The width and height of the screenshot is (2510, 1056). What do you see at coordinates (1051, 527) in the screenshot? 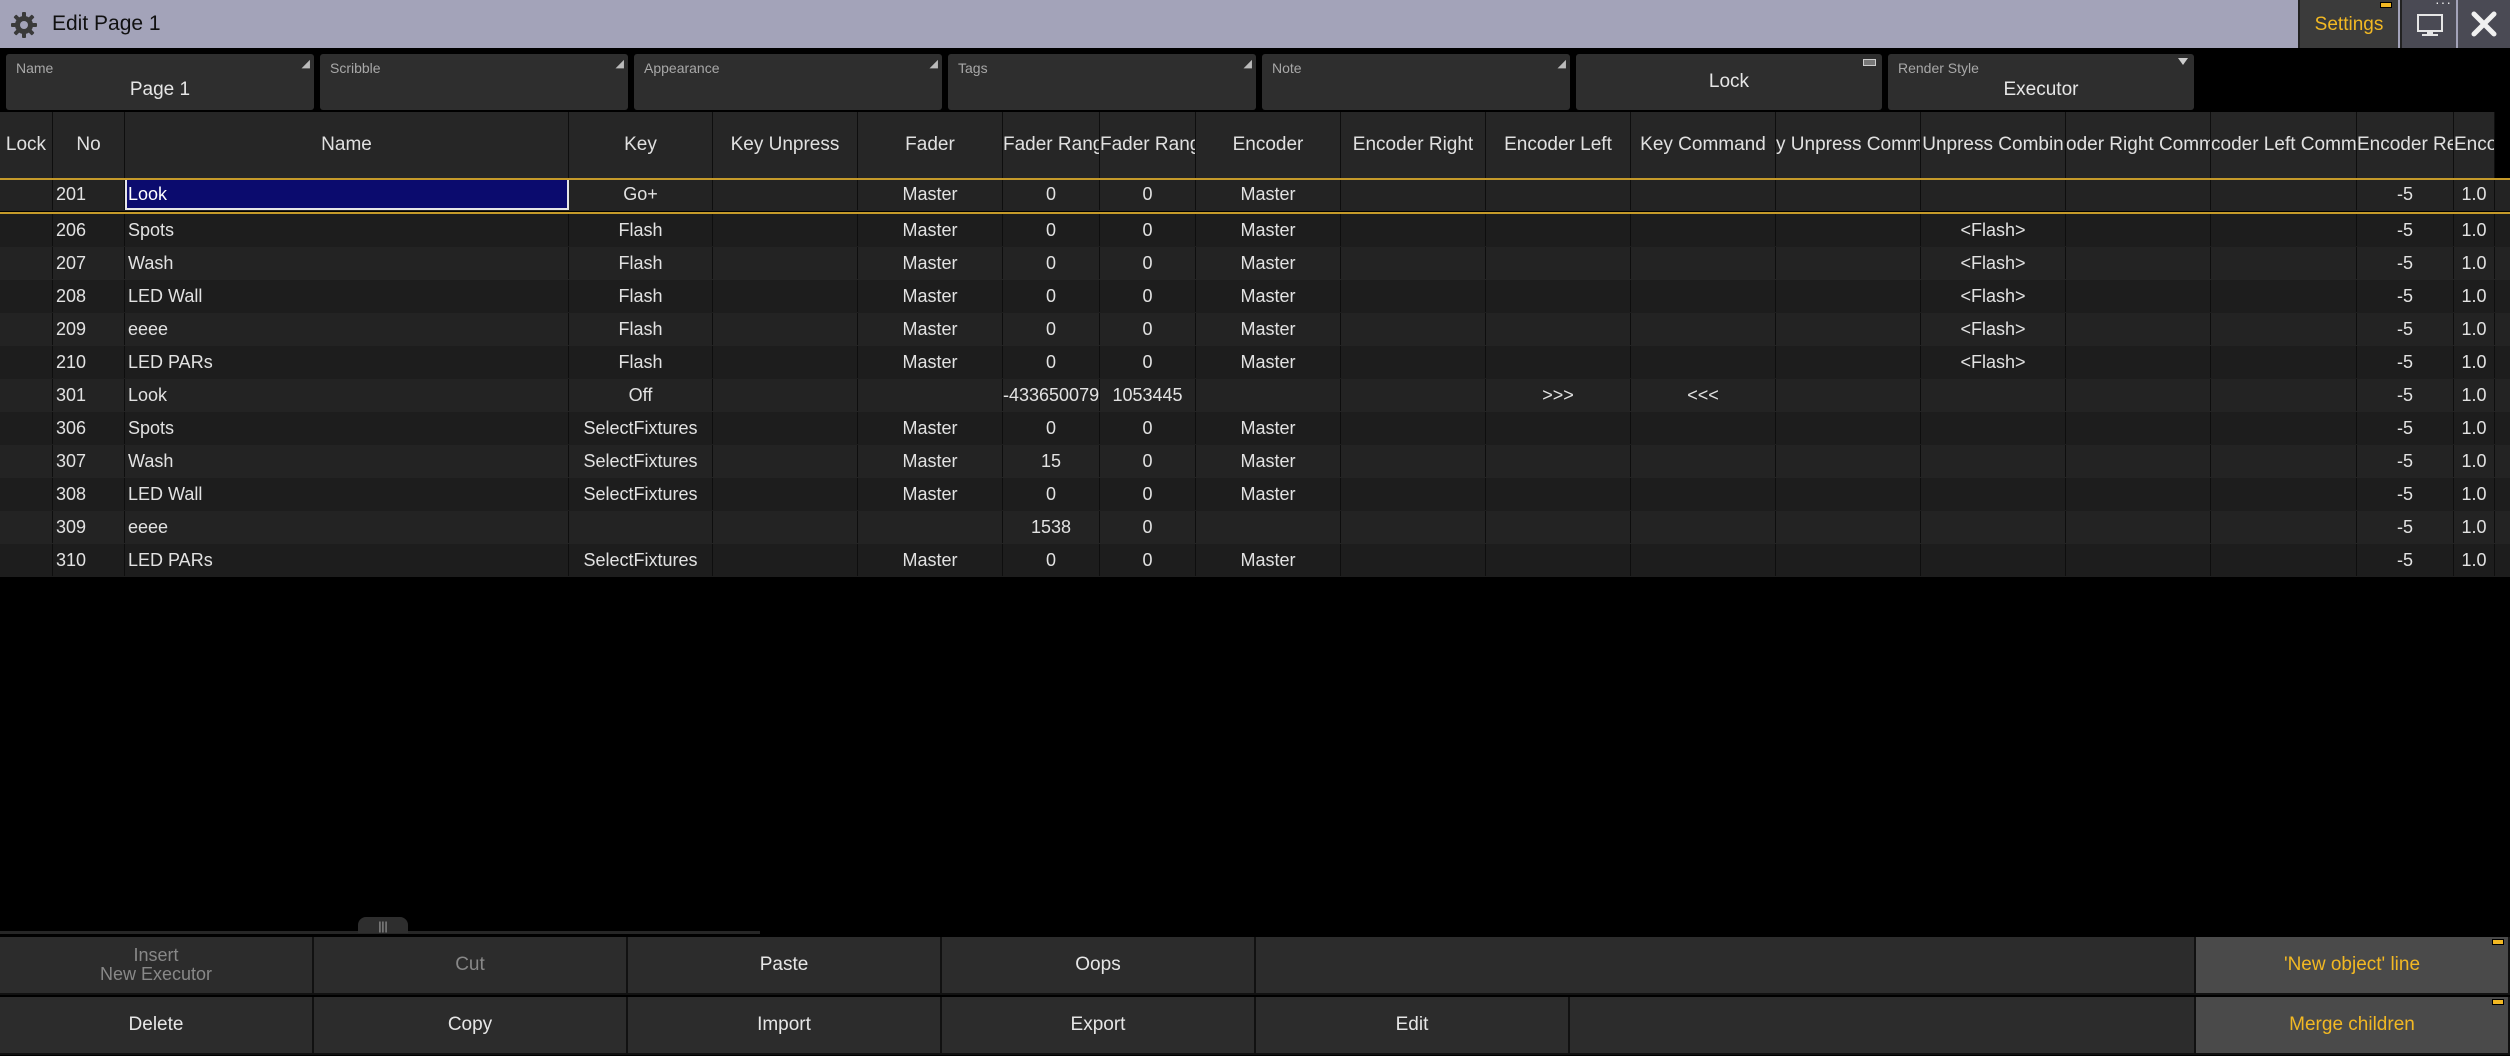
I see `table-cell: 1538` at bounding box center [1051, 527].